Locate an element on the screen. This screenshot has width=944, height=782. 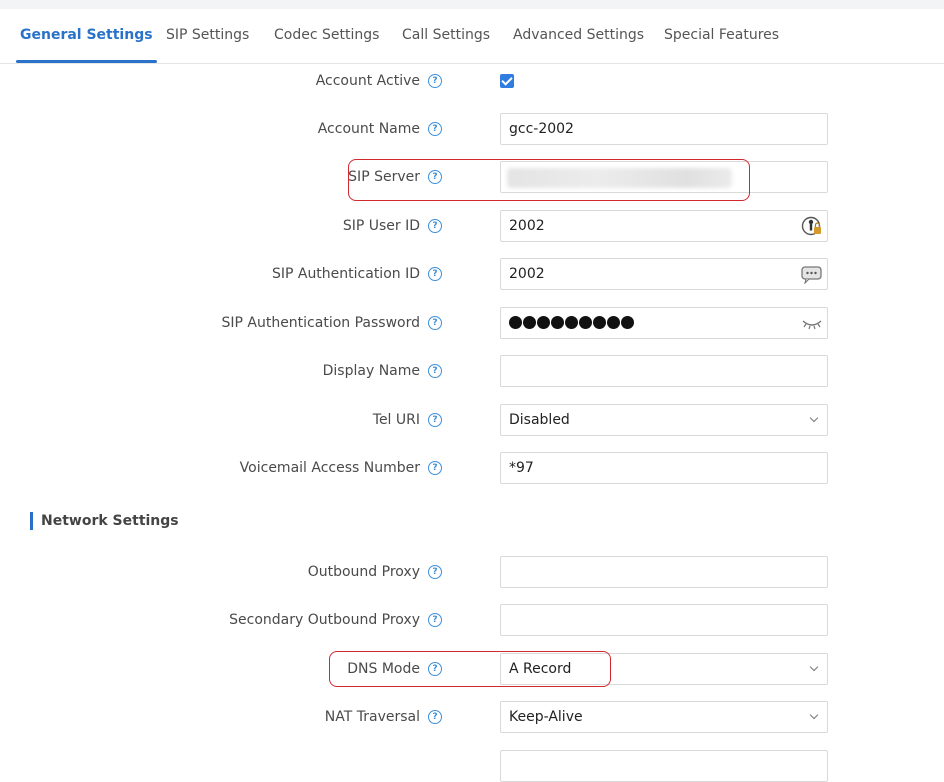
account-name-value: gcc-2002 is located at coordinates (541, 129).